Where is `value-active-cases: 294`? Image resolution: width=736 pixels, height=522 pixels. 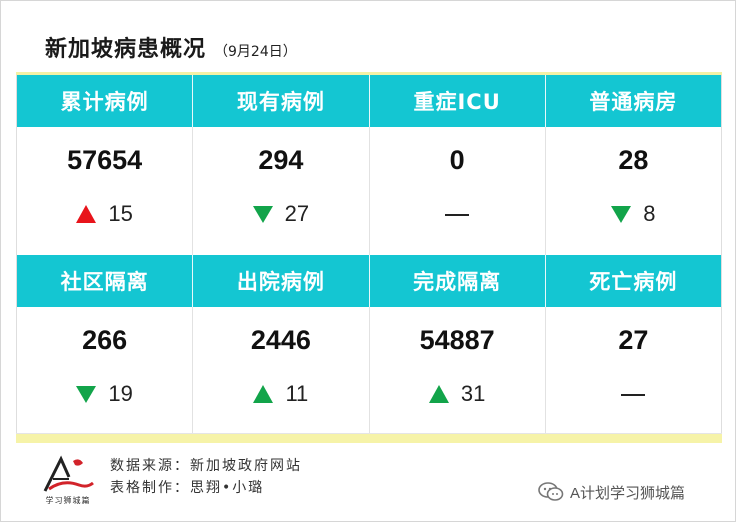 value-active-cases: 294 is located at coordinates (281, 160).